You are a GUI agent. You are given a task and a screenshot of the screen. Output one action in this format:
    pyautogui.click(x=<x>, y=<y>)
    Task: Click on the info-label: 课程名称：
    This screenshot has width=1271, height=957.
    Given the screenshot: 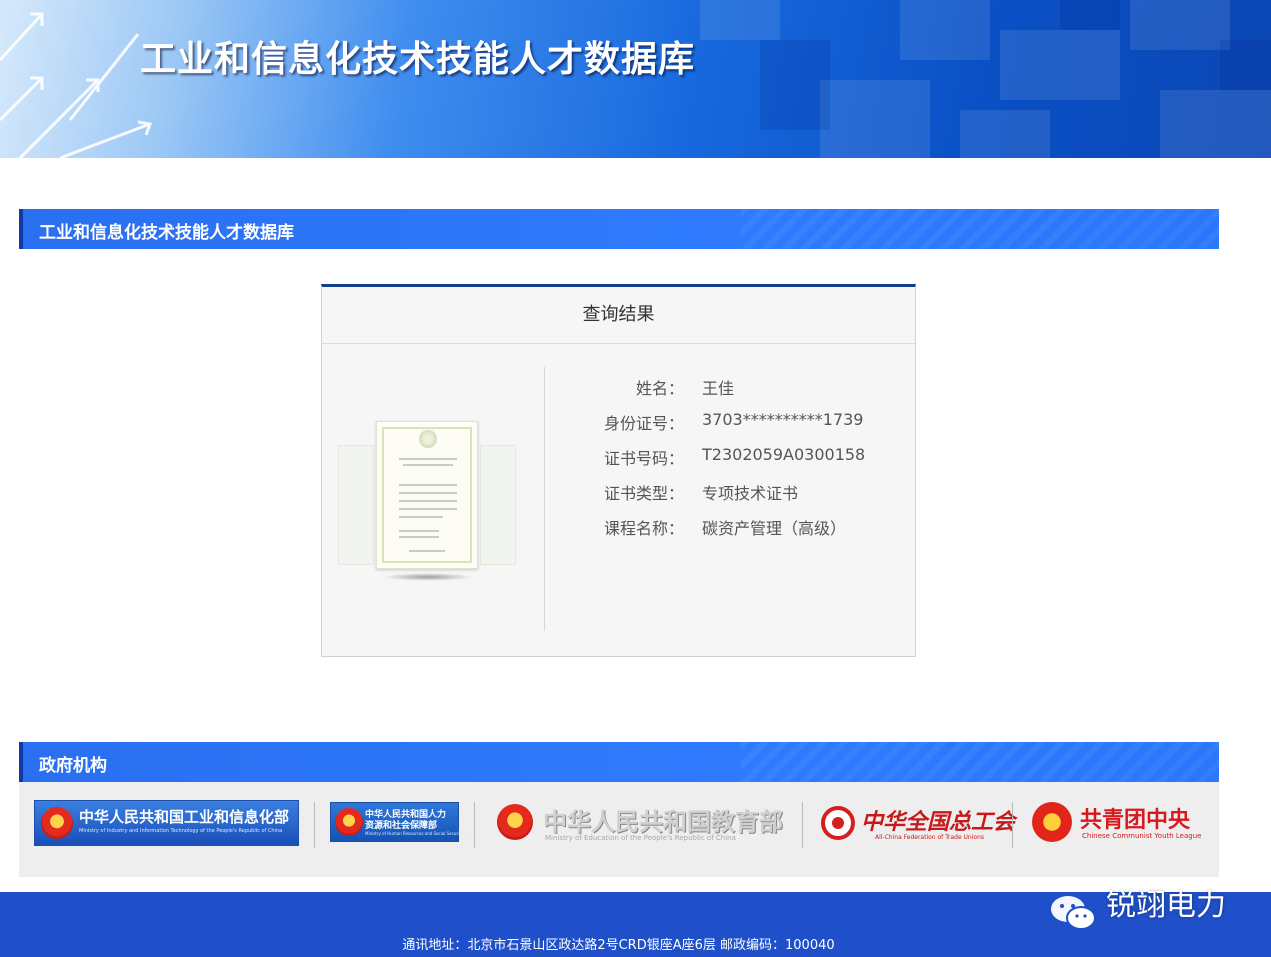 What is the action you would take?
    pyautogui.click(x=643, y=528)
    